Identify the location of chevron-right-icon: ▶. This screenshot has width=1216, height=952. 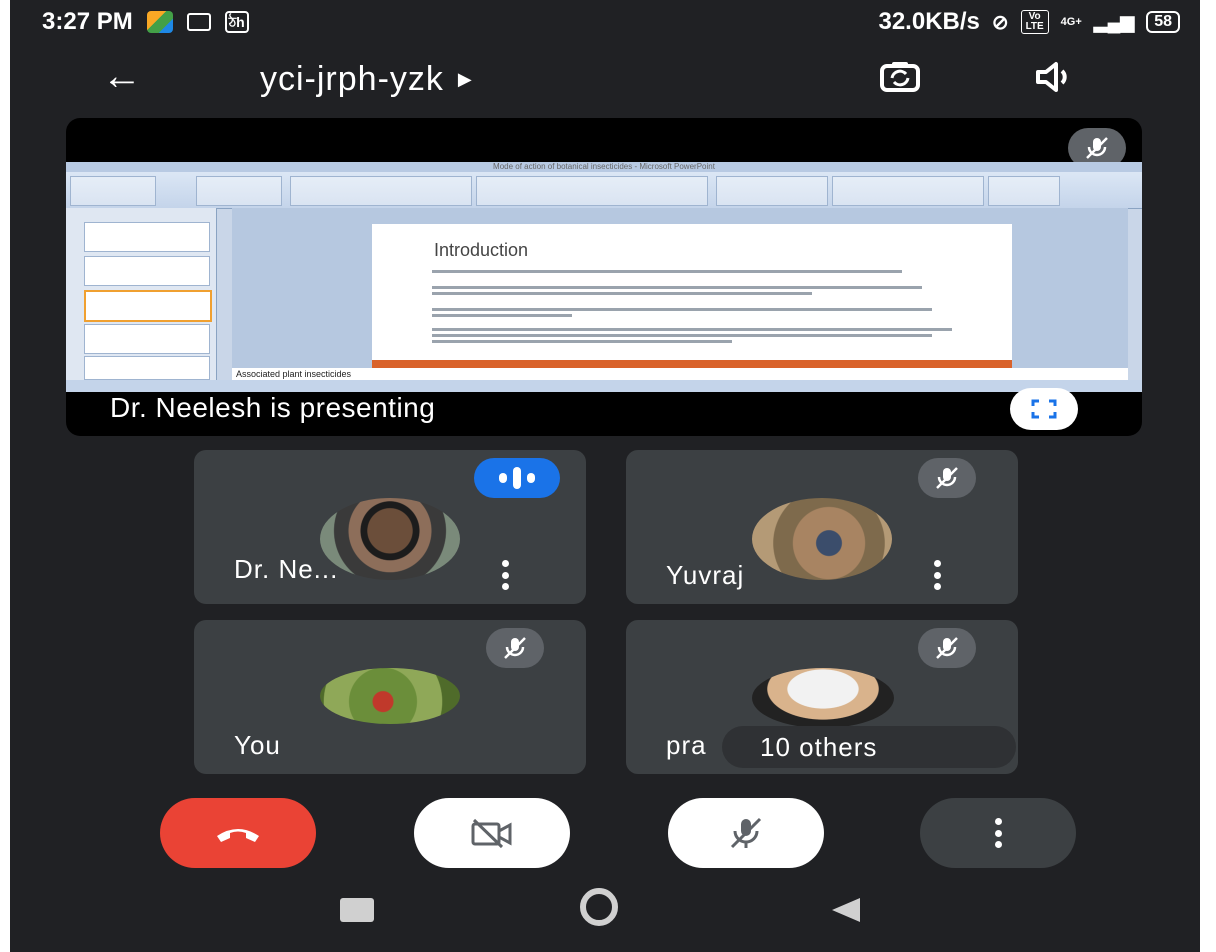
(465, 79).